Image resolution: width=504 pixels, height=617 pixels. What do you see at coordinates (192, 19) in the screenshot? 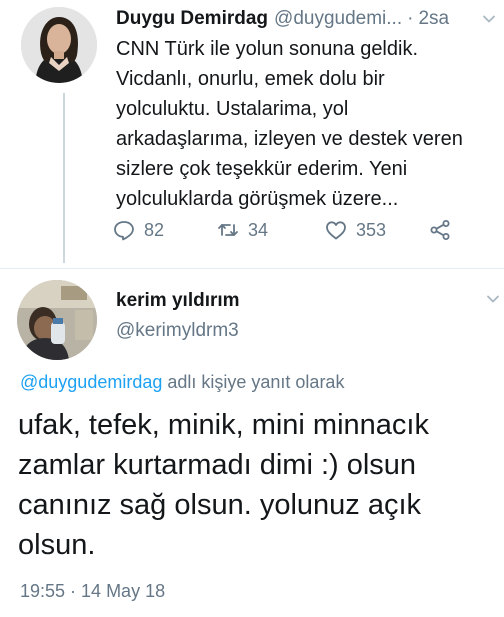
I see `author-name: Duygu Demirdag` at bounding box center [192, 19].